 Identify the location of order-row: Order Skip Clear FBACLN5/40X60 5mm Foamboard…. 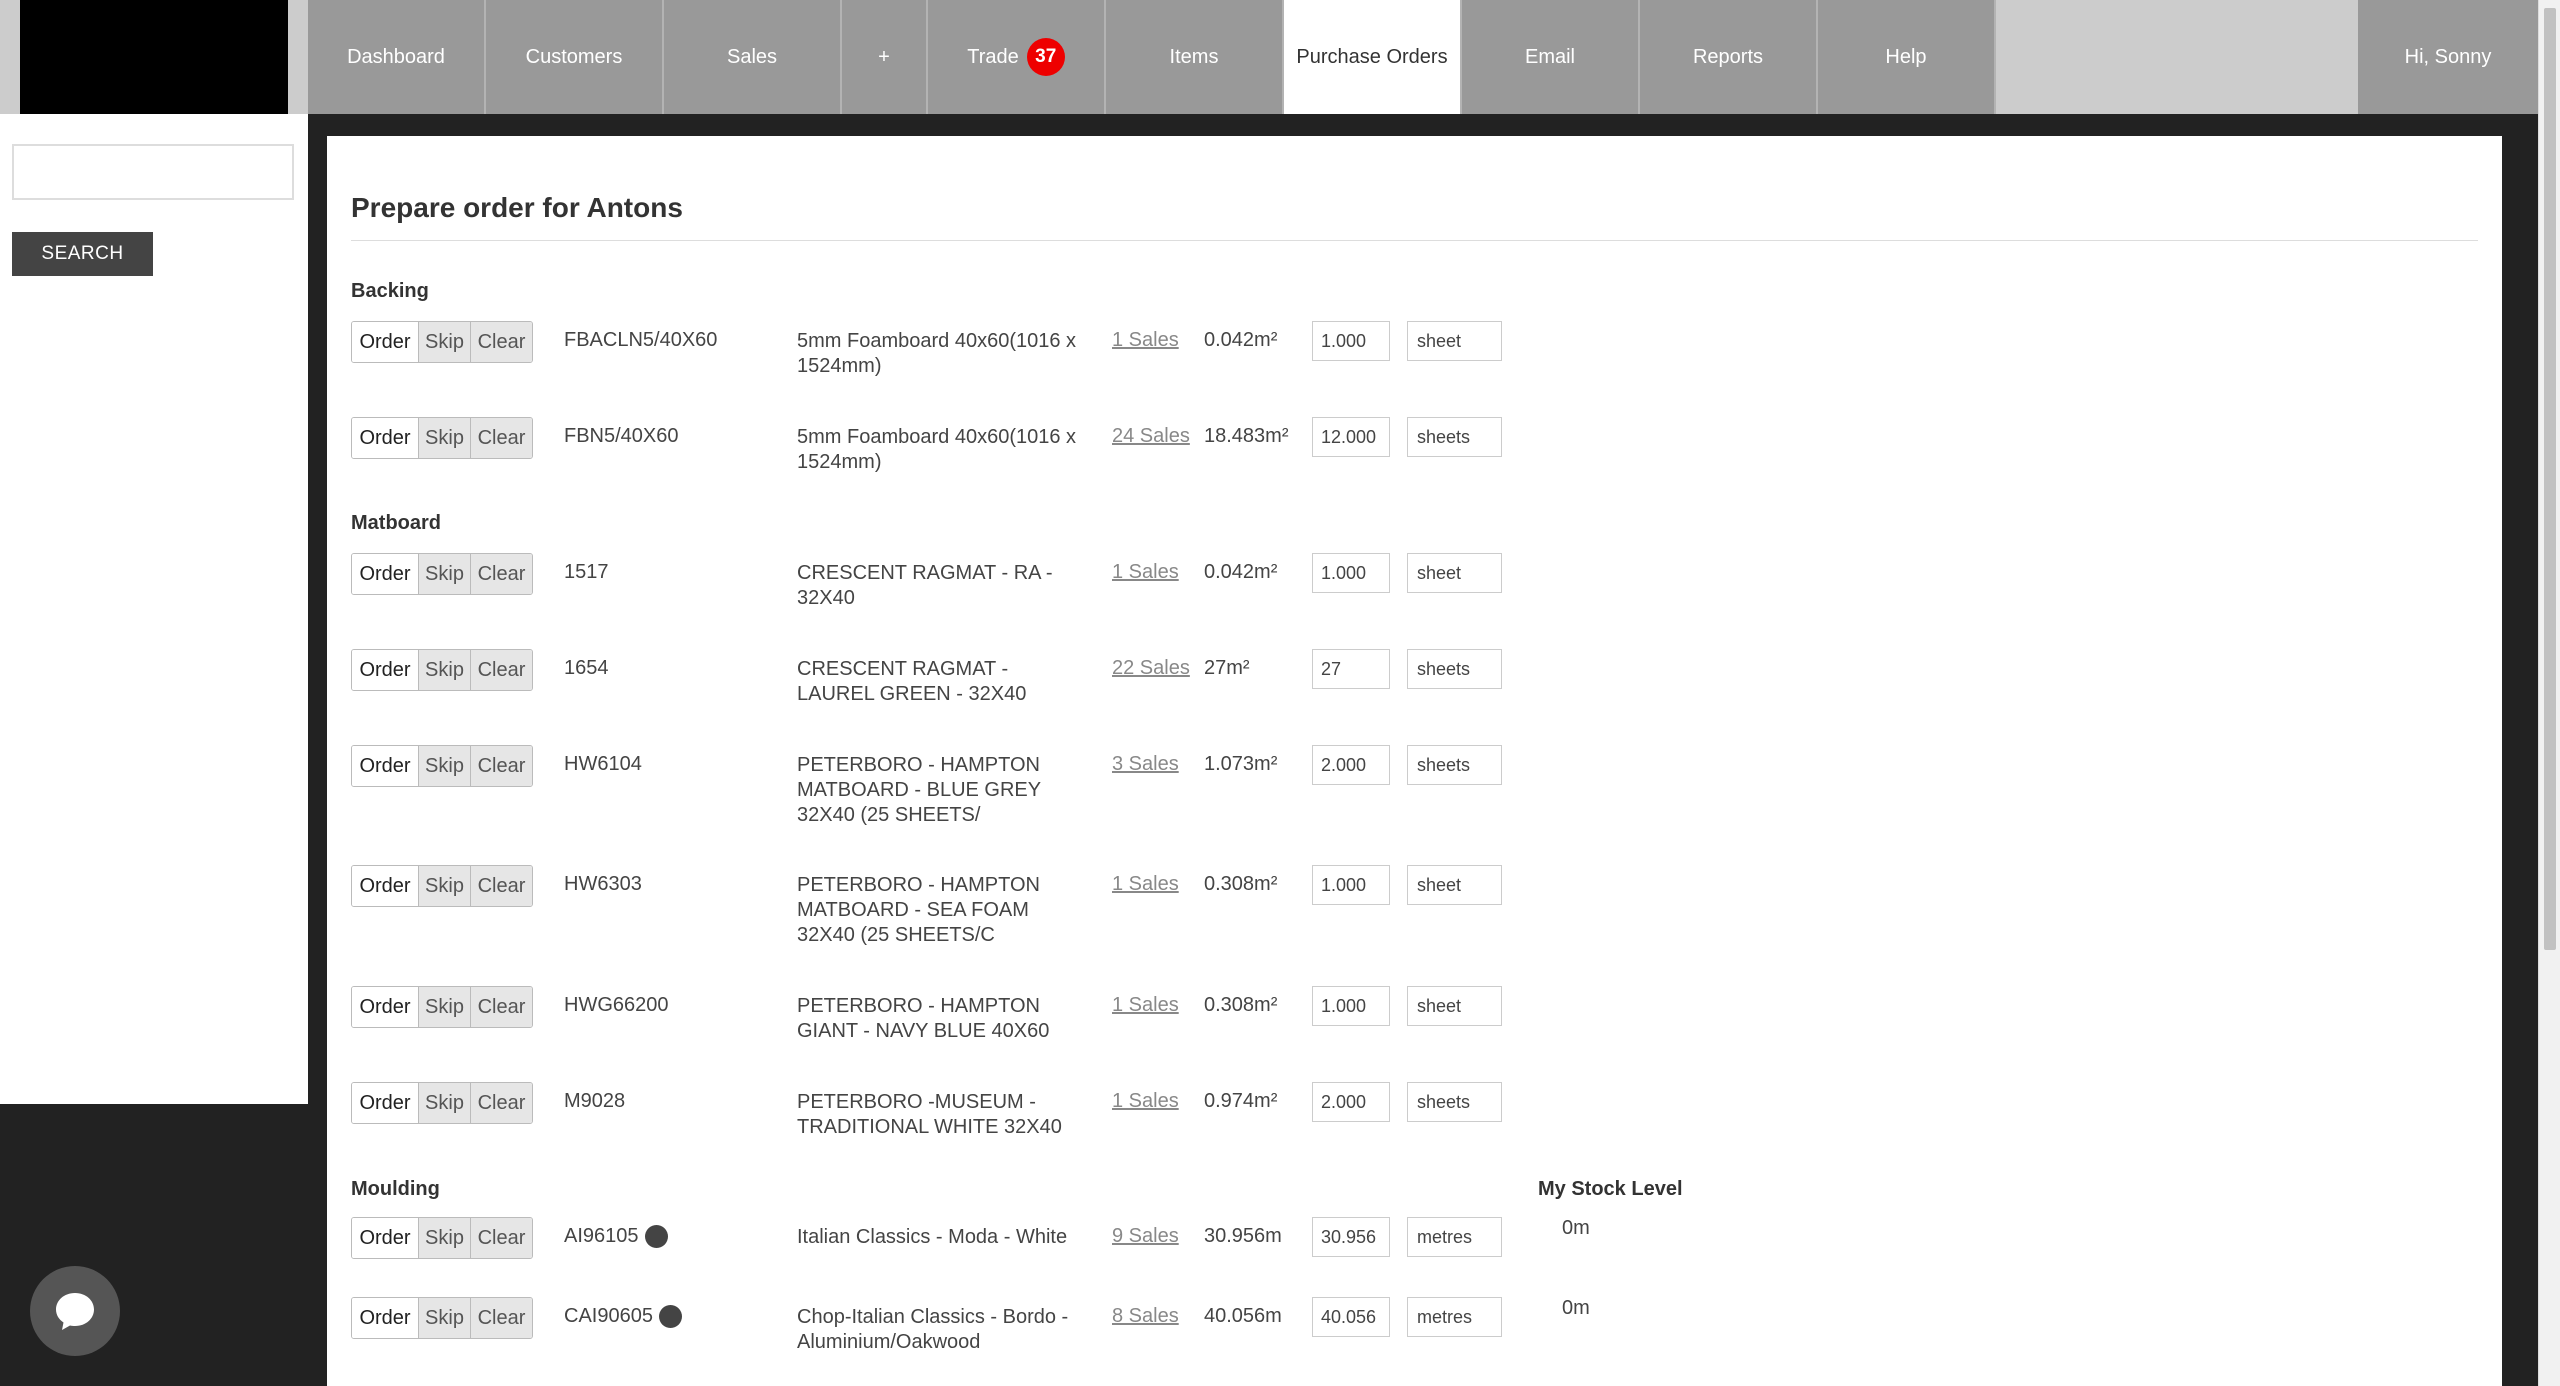
(1301, 361).